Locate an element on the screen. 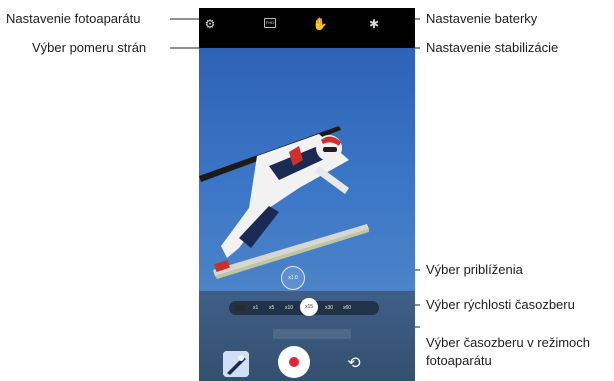 The image size is (614, 381). speed-track-marker is located at coordinates (240, 308).